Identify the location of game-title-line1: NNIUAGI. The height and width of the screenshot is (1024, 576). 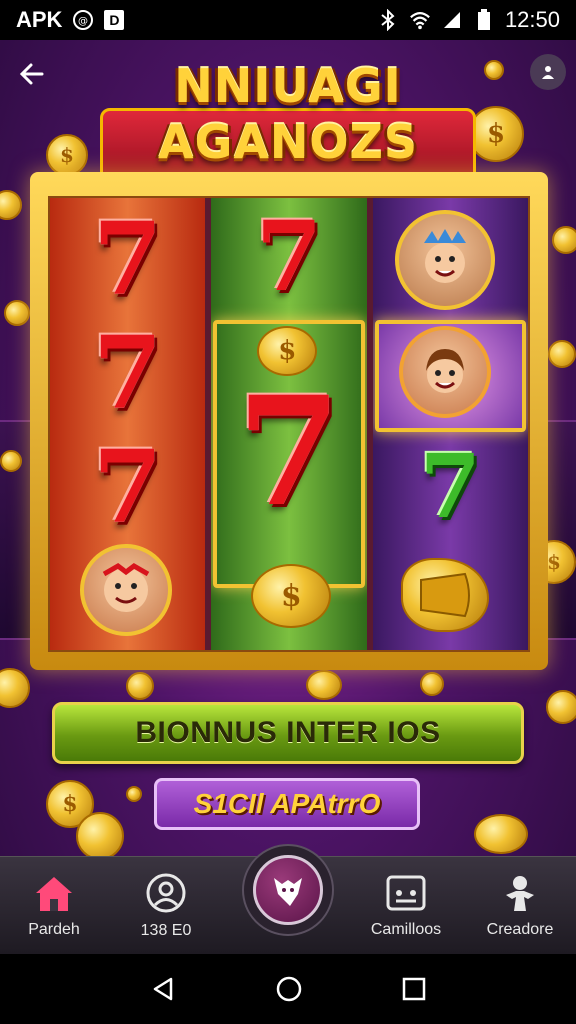
(288, 86).